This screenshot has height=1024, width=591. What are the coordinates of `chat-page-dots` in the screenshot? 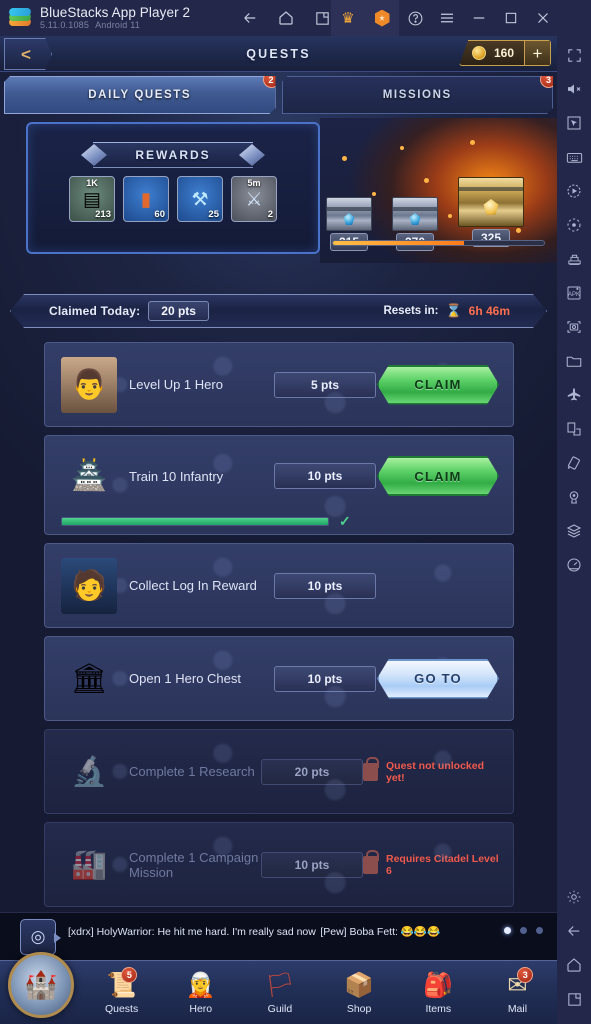 It's located at (523, 930).